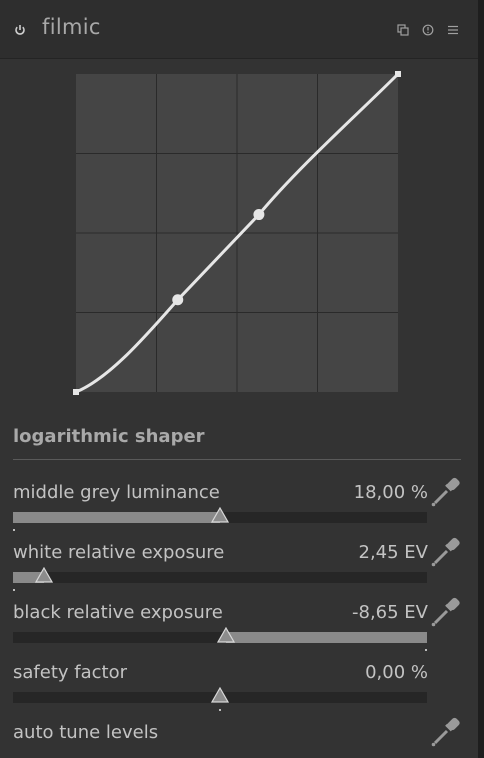 The height and width of the screenshot is (758, 484). I want to click on safety-factor-label: safety factor, so click(70, 672).